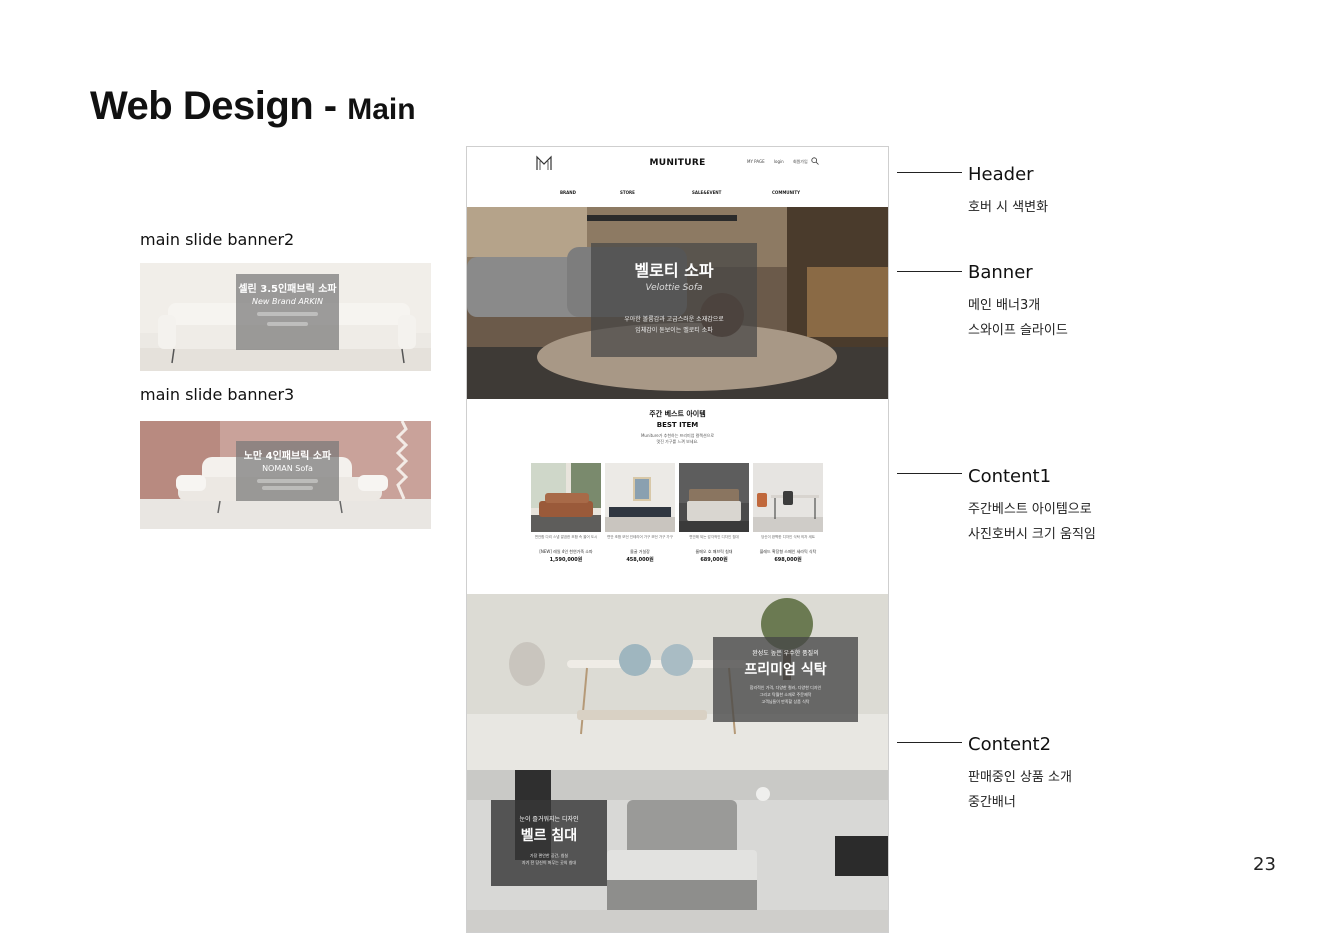 This screenshot has width=1320, height=933. Describe the element at coordinates (756, 161) in the screenshot. I see `util-mypage-link: MY PAGE` at that location.